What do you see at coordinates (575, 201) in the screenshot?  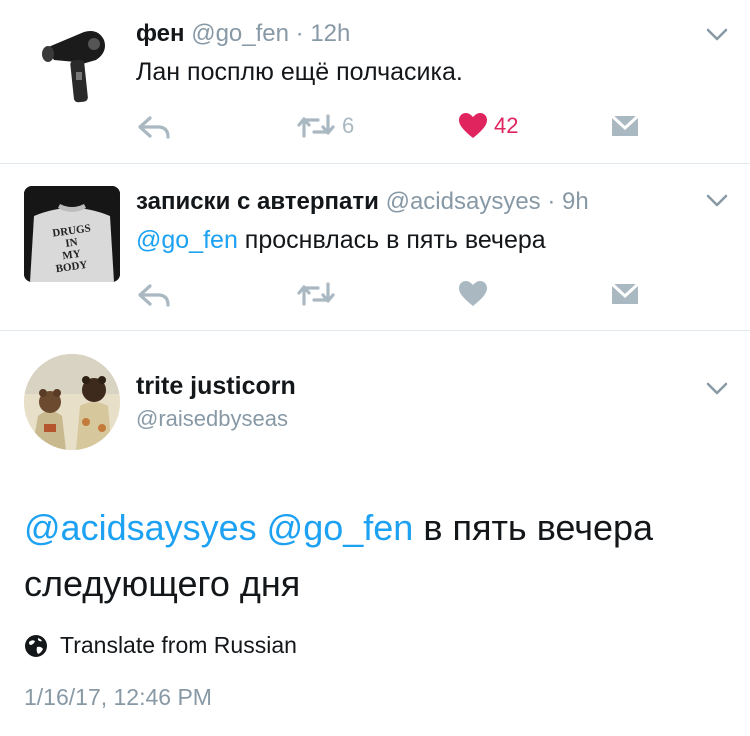 I see `tweet-time: 9h` at bounding box center [575, 201].